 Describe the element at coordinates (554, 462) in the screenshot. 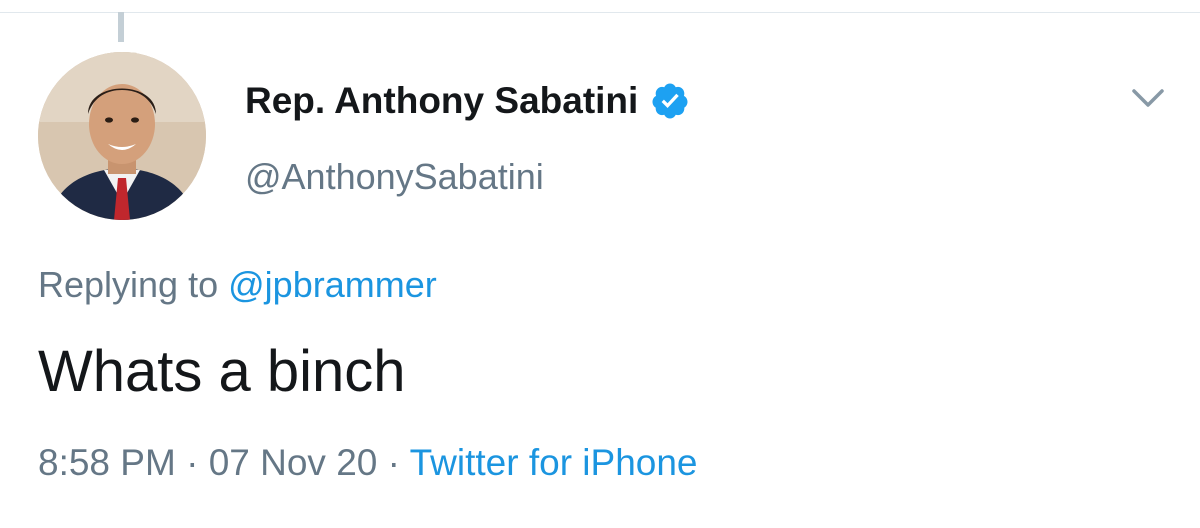

I see `tweet-source-link: Twitter for iPhone` at that location.